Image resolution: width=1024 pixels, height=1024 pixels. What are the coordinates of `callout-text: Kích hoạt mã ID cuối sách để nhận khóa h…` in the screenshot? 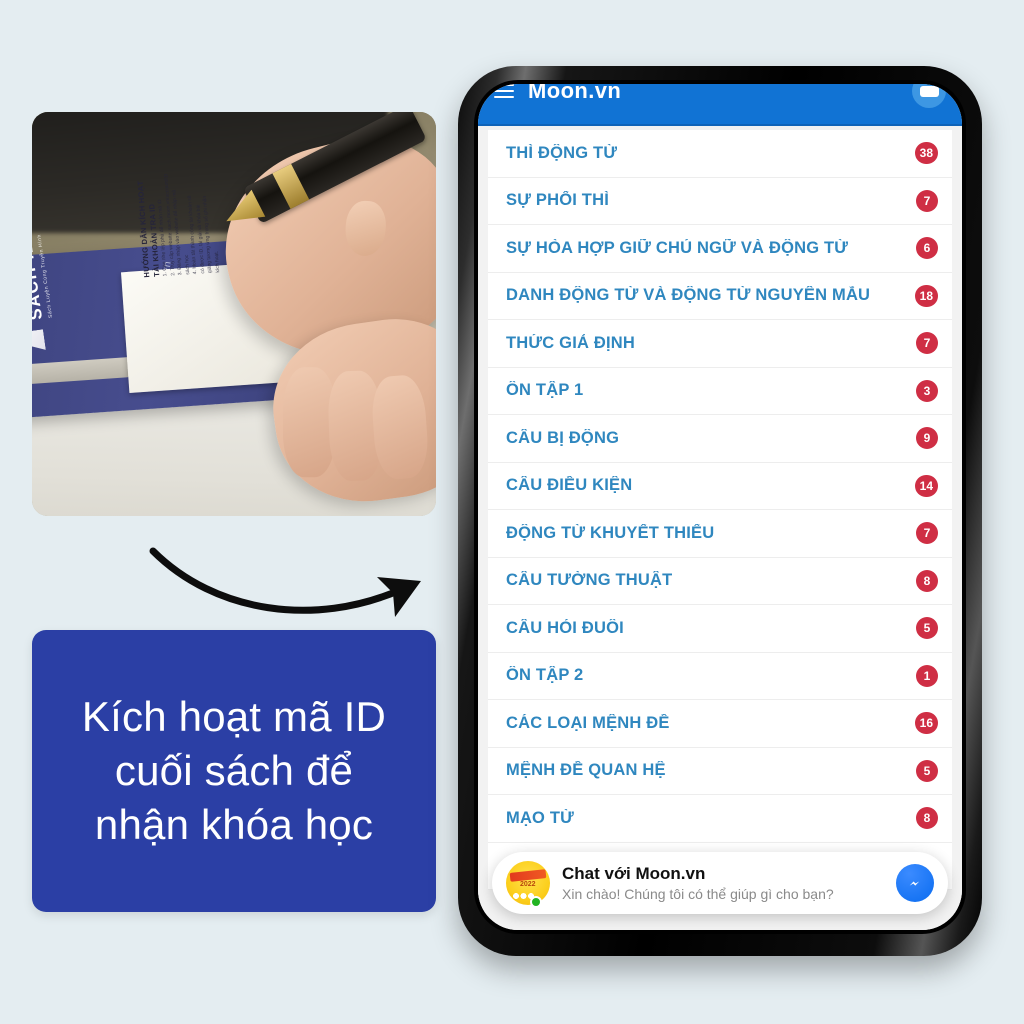 It's located at (234, 770).